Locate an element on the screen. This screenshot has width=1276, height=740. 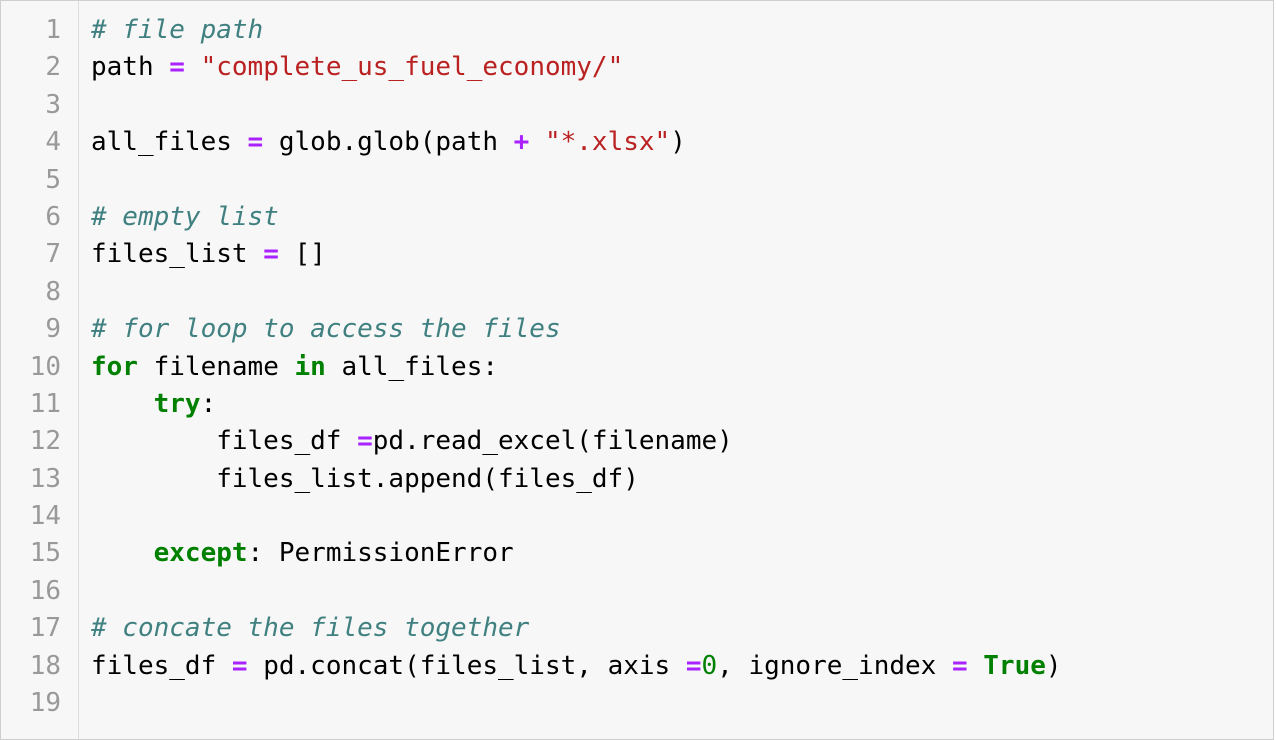
code-token: : PermissionError is located at coordinates (380, 553).